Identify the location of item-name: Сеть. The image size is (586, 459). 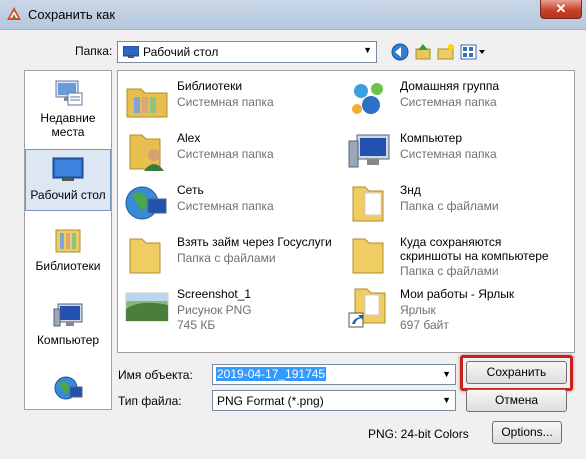
(190, 190).